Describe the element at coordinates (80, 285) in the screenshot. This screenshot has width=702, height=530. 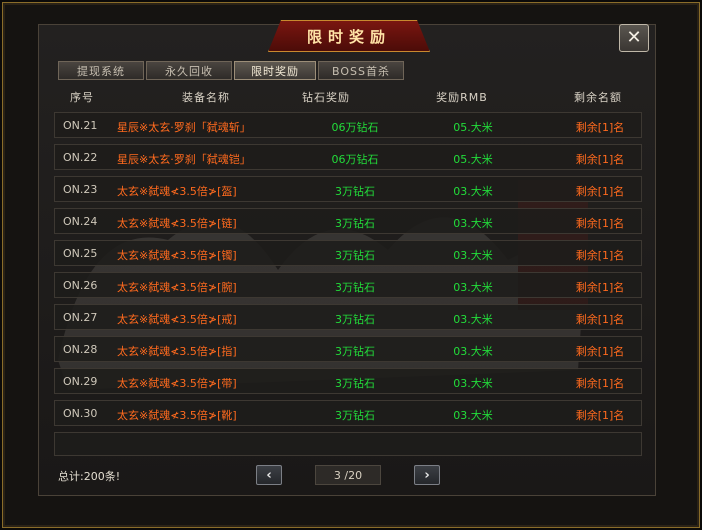
I see `row-no: ON.26` at that location.